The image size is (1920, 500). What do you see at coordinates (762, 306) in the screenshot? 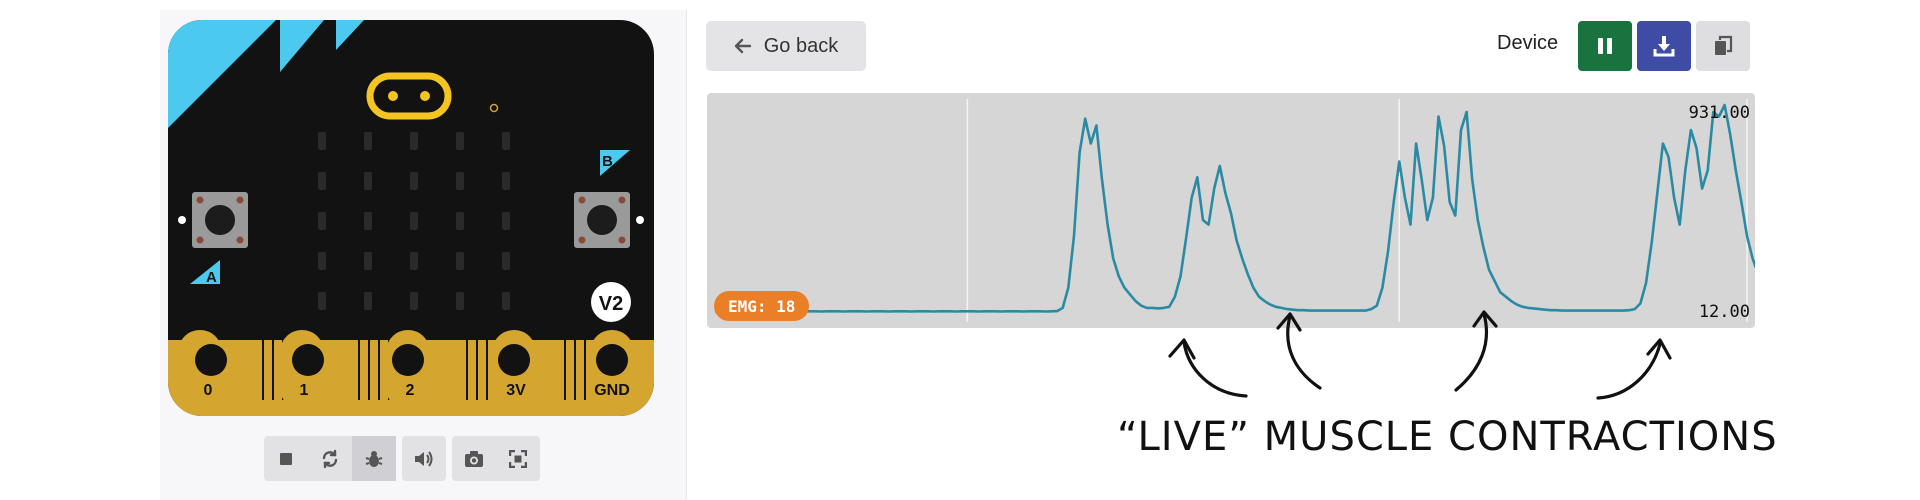
I see `emg-value-badge: EMG: 18` at bounding box center [762, 306].